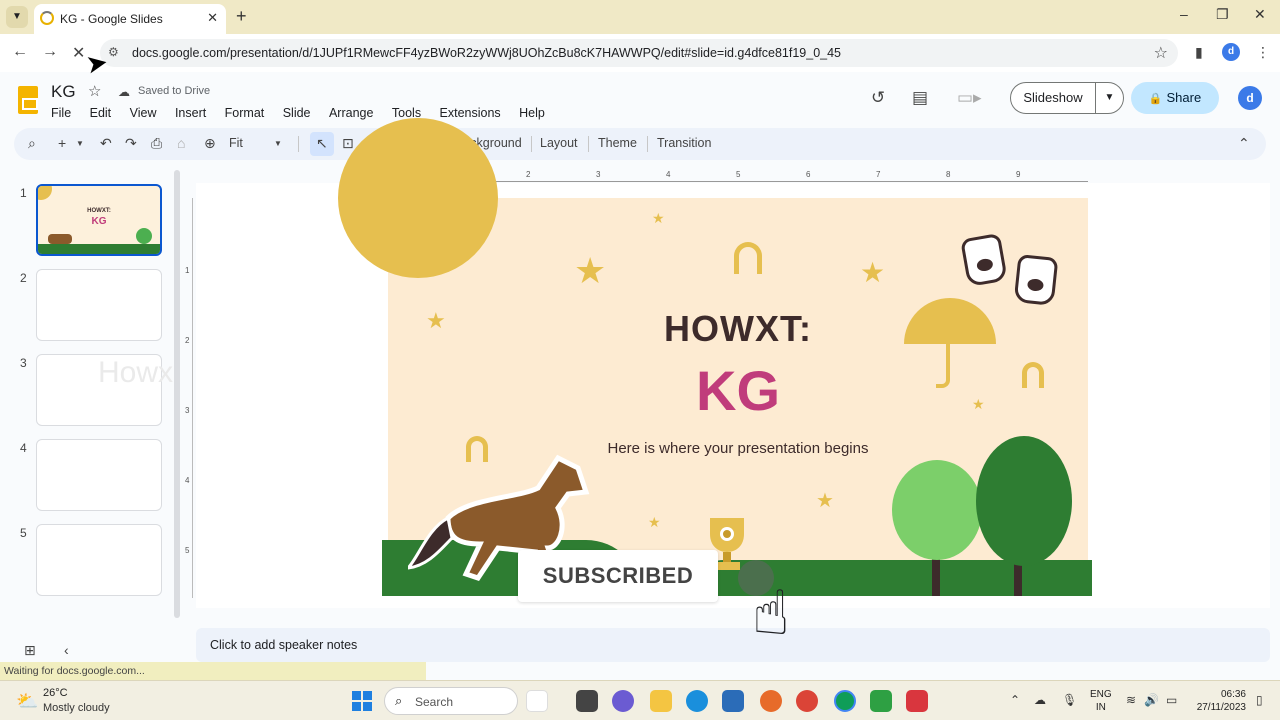  What do you see at coordinates (101, 113) in the screenshot?
I see `menu-edit: Edit` at bounding box center [101, 113].